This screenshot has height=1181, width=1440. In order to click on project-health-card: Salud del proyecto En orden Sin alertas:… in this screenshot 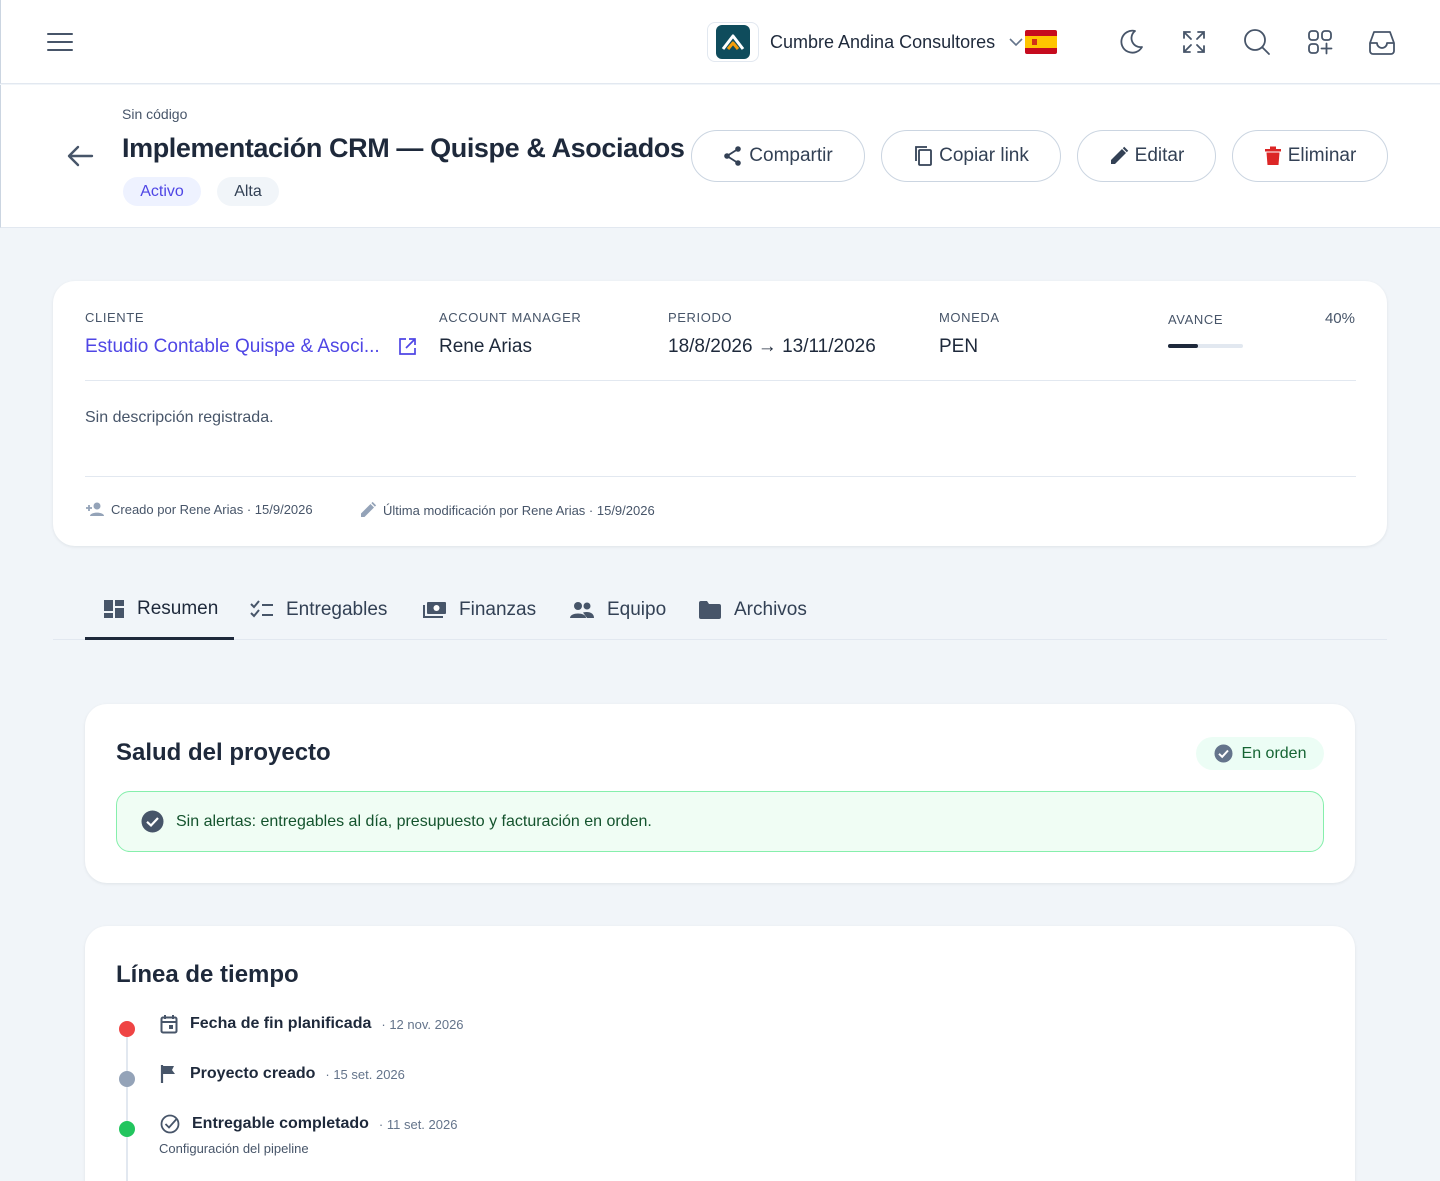, I will do `click(720, 793)`.